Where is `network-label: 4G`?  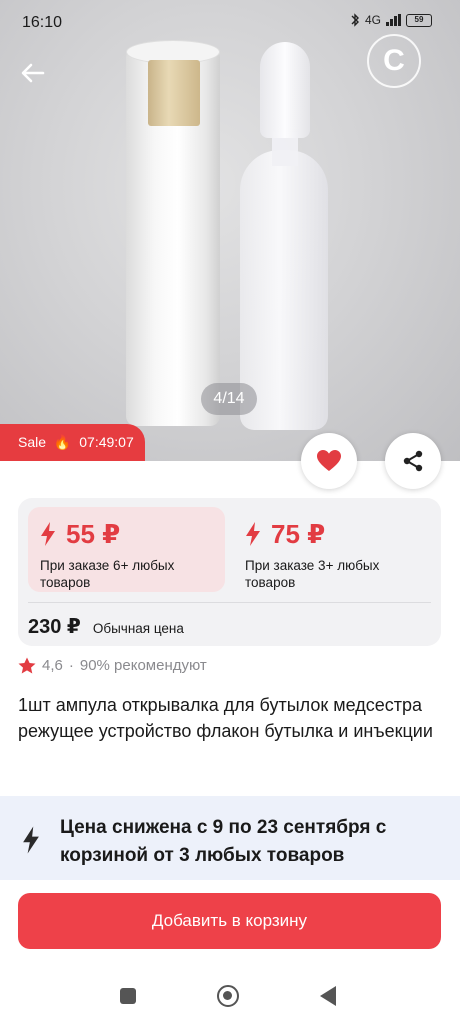
network-label: 4G is located at coordinates (372, 20).